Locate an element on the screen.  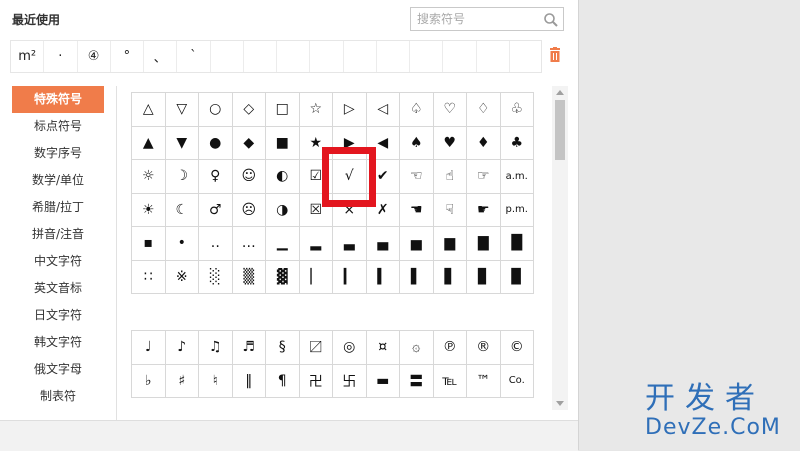
category-item: 英文音标 is located at coordinates (58, 288).